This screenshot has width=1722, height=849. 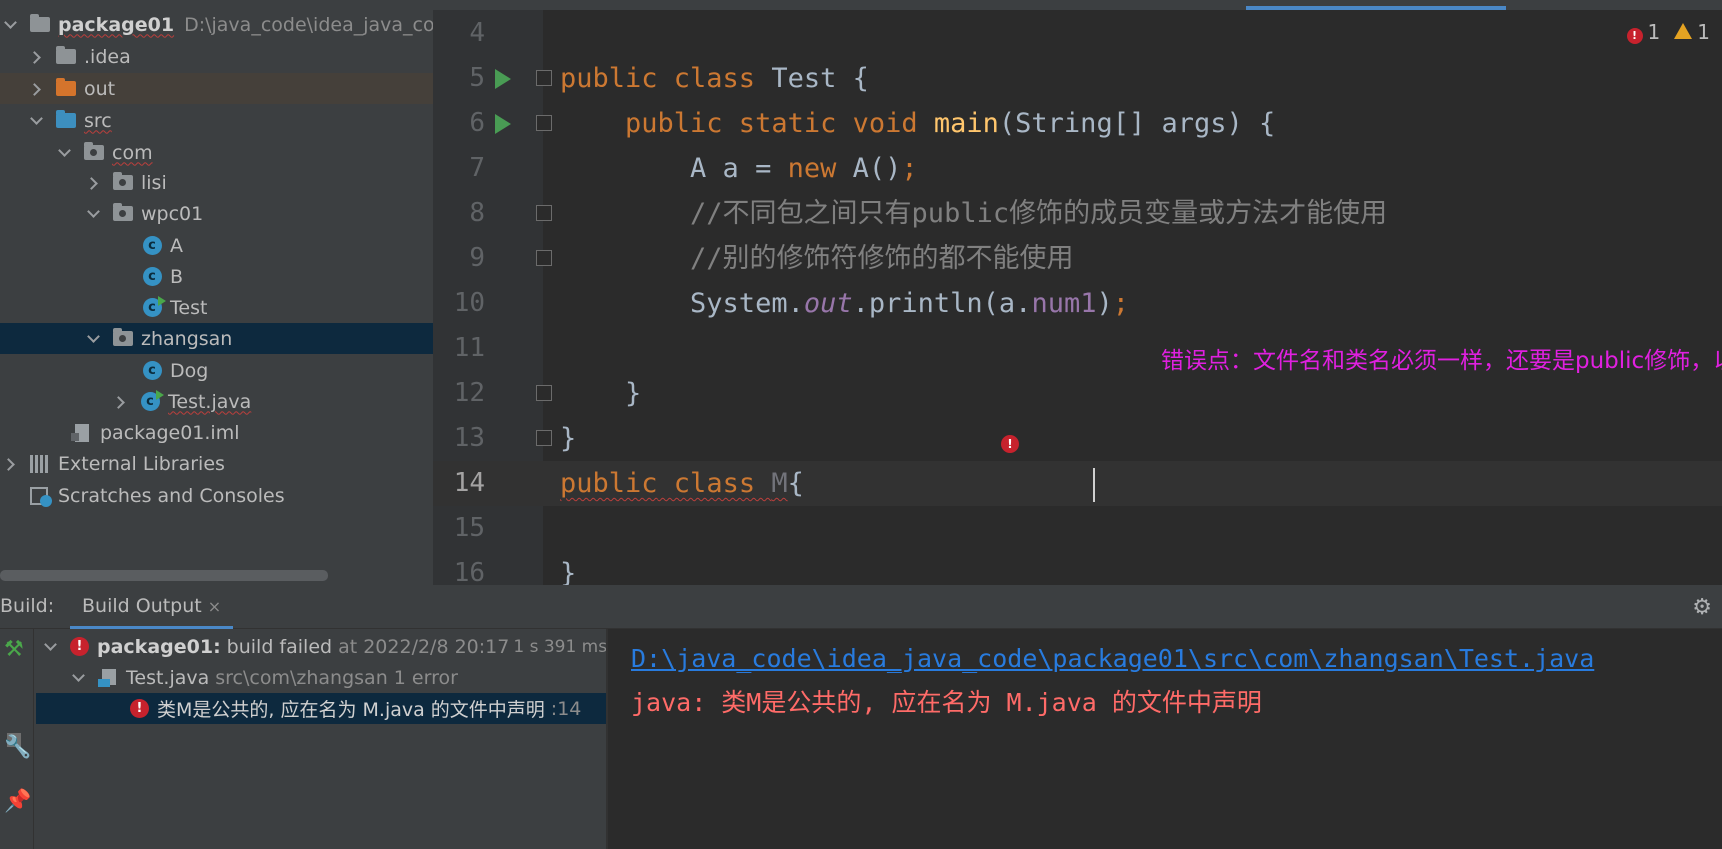 I want to click on code-line-14: 14 public class M{, so click(x=1077, y=483).